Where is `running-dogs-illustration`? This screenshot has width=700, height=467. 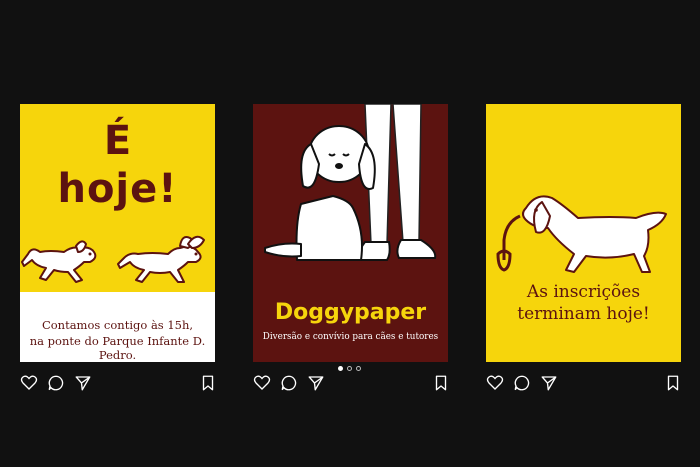
running-dogs-illustration is located at coordinates (113, 259).